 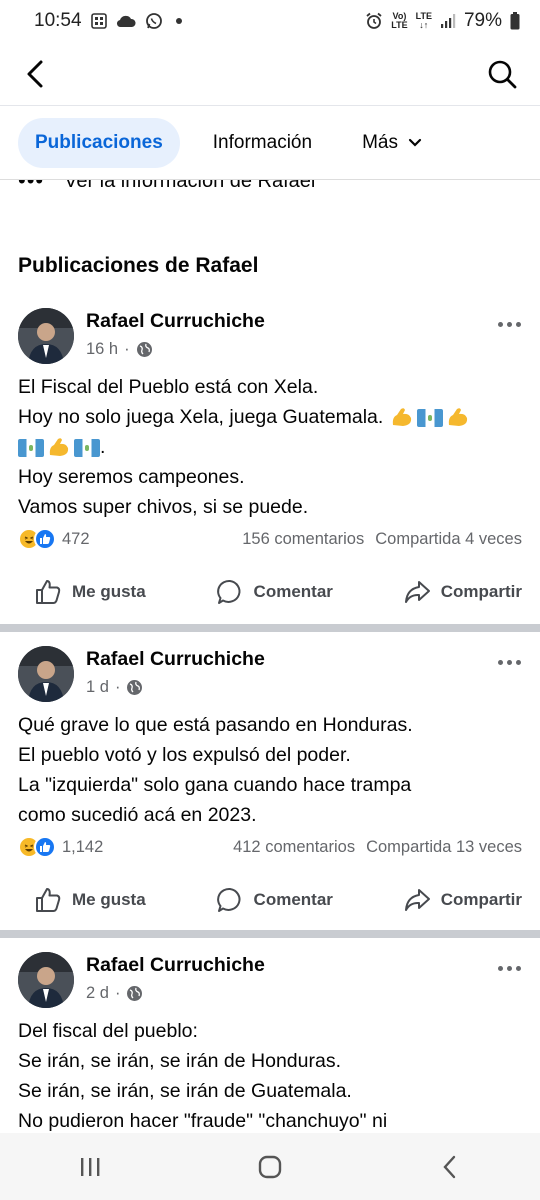 I want to click on post-line: Hoy no solo juega Xela, juega Guatemala., so click(x=270, y=417).